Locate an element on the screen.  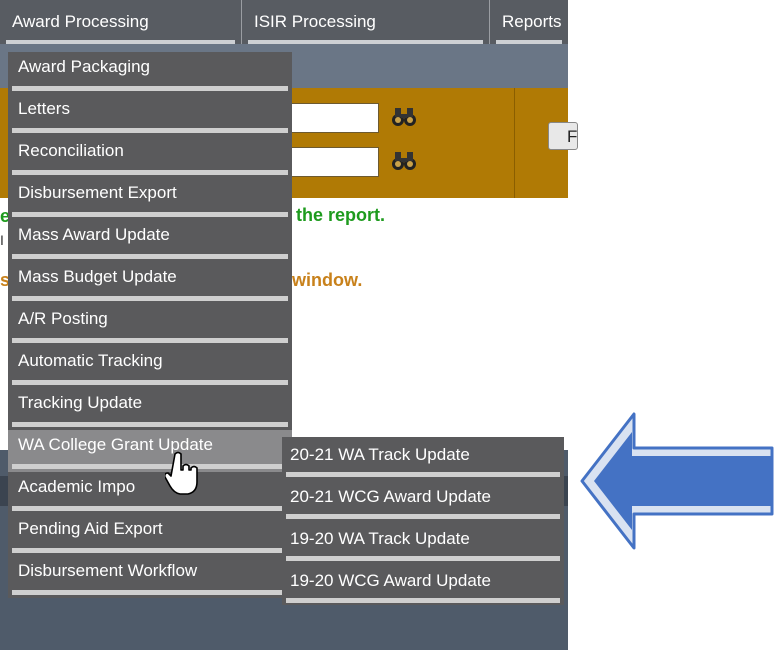
submenu-item-label: 19-20 WA Track Update is located at coordinates (380, 538).